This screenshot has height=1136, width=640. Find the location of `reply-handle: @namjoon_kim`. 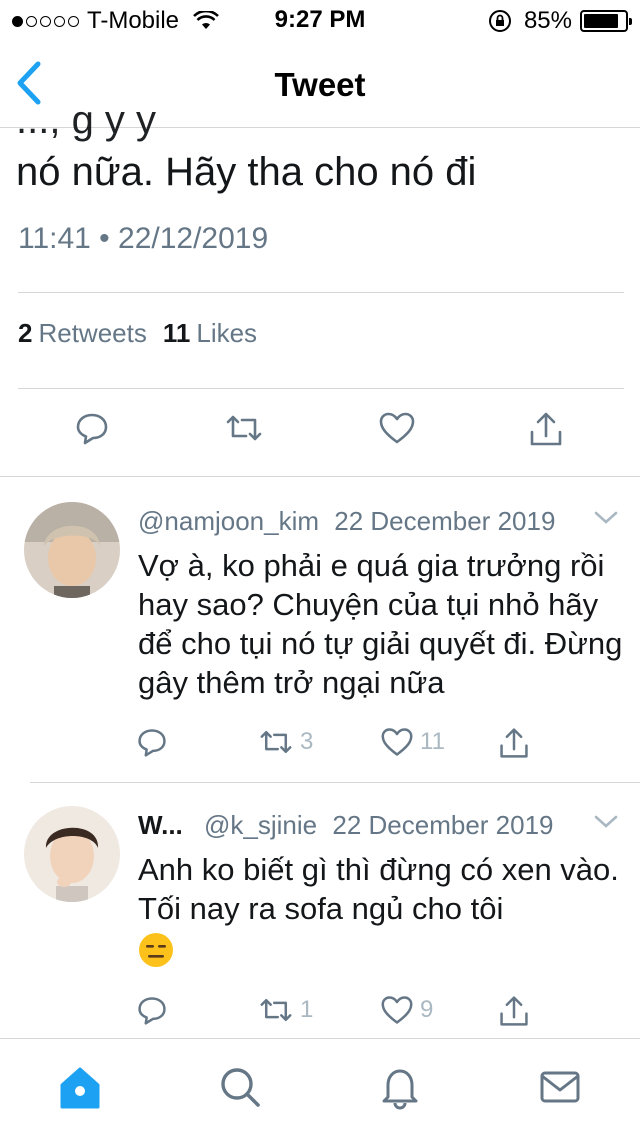

reply-handle: @namjoon_kim is located at coordinates (228, 521).